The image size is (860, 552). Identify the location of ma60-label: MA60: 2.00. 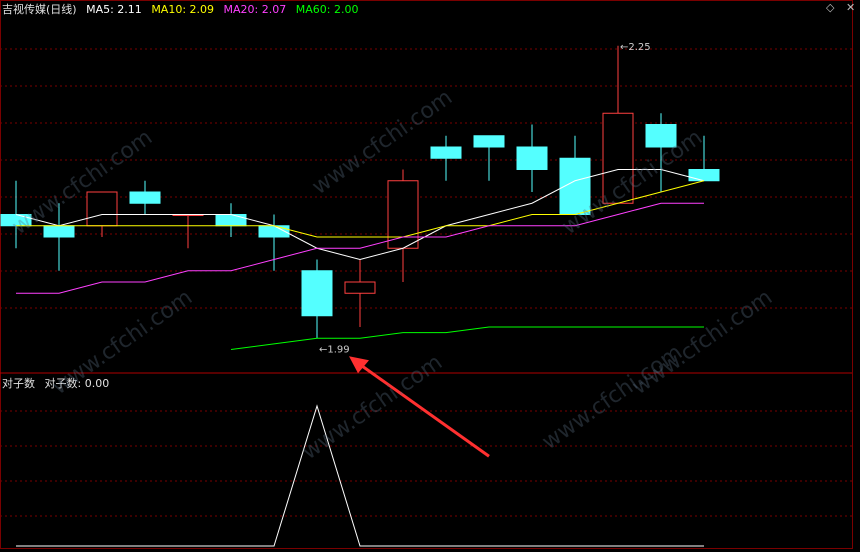
(327, 9).